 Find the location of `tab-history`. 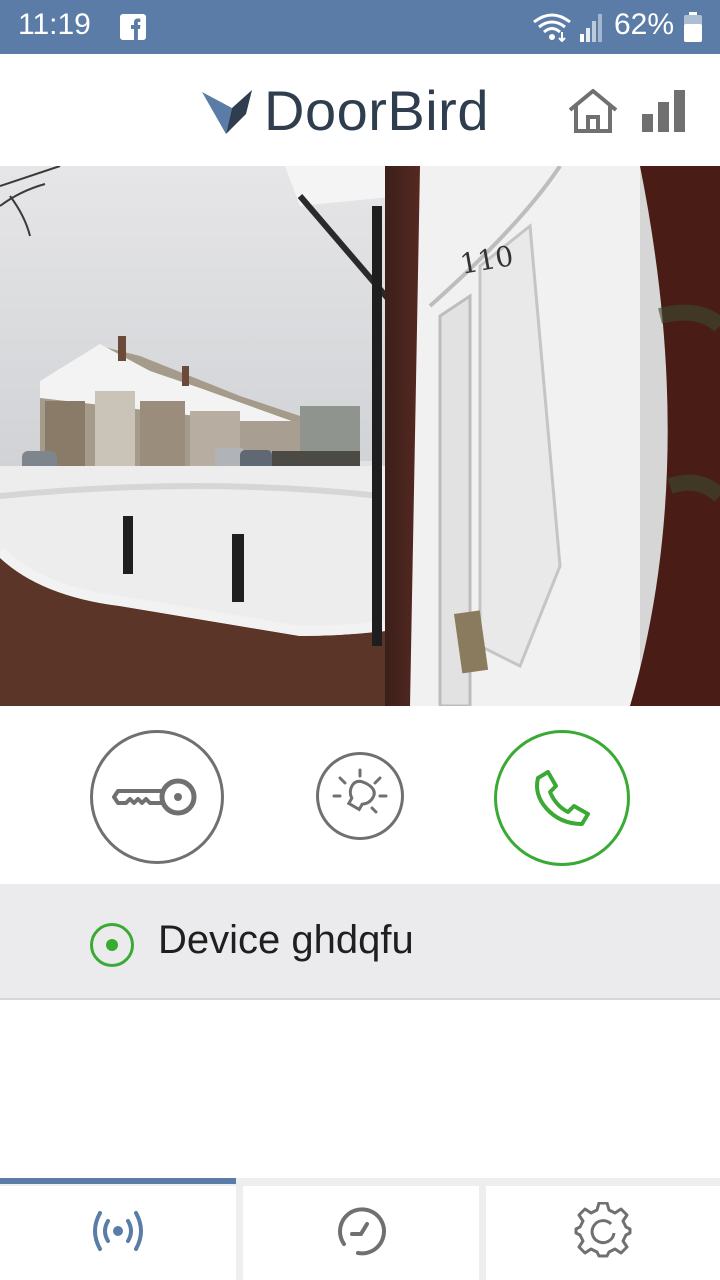

tab-history is located at coordinates (361, 1233).